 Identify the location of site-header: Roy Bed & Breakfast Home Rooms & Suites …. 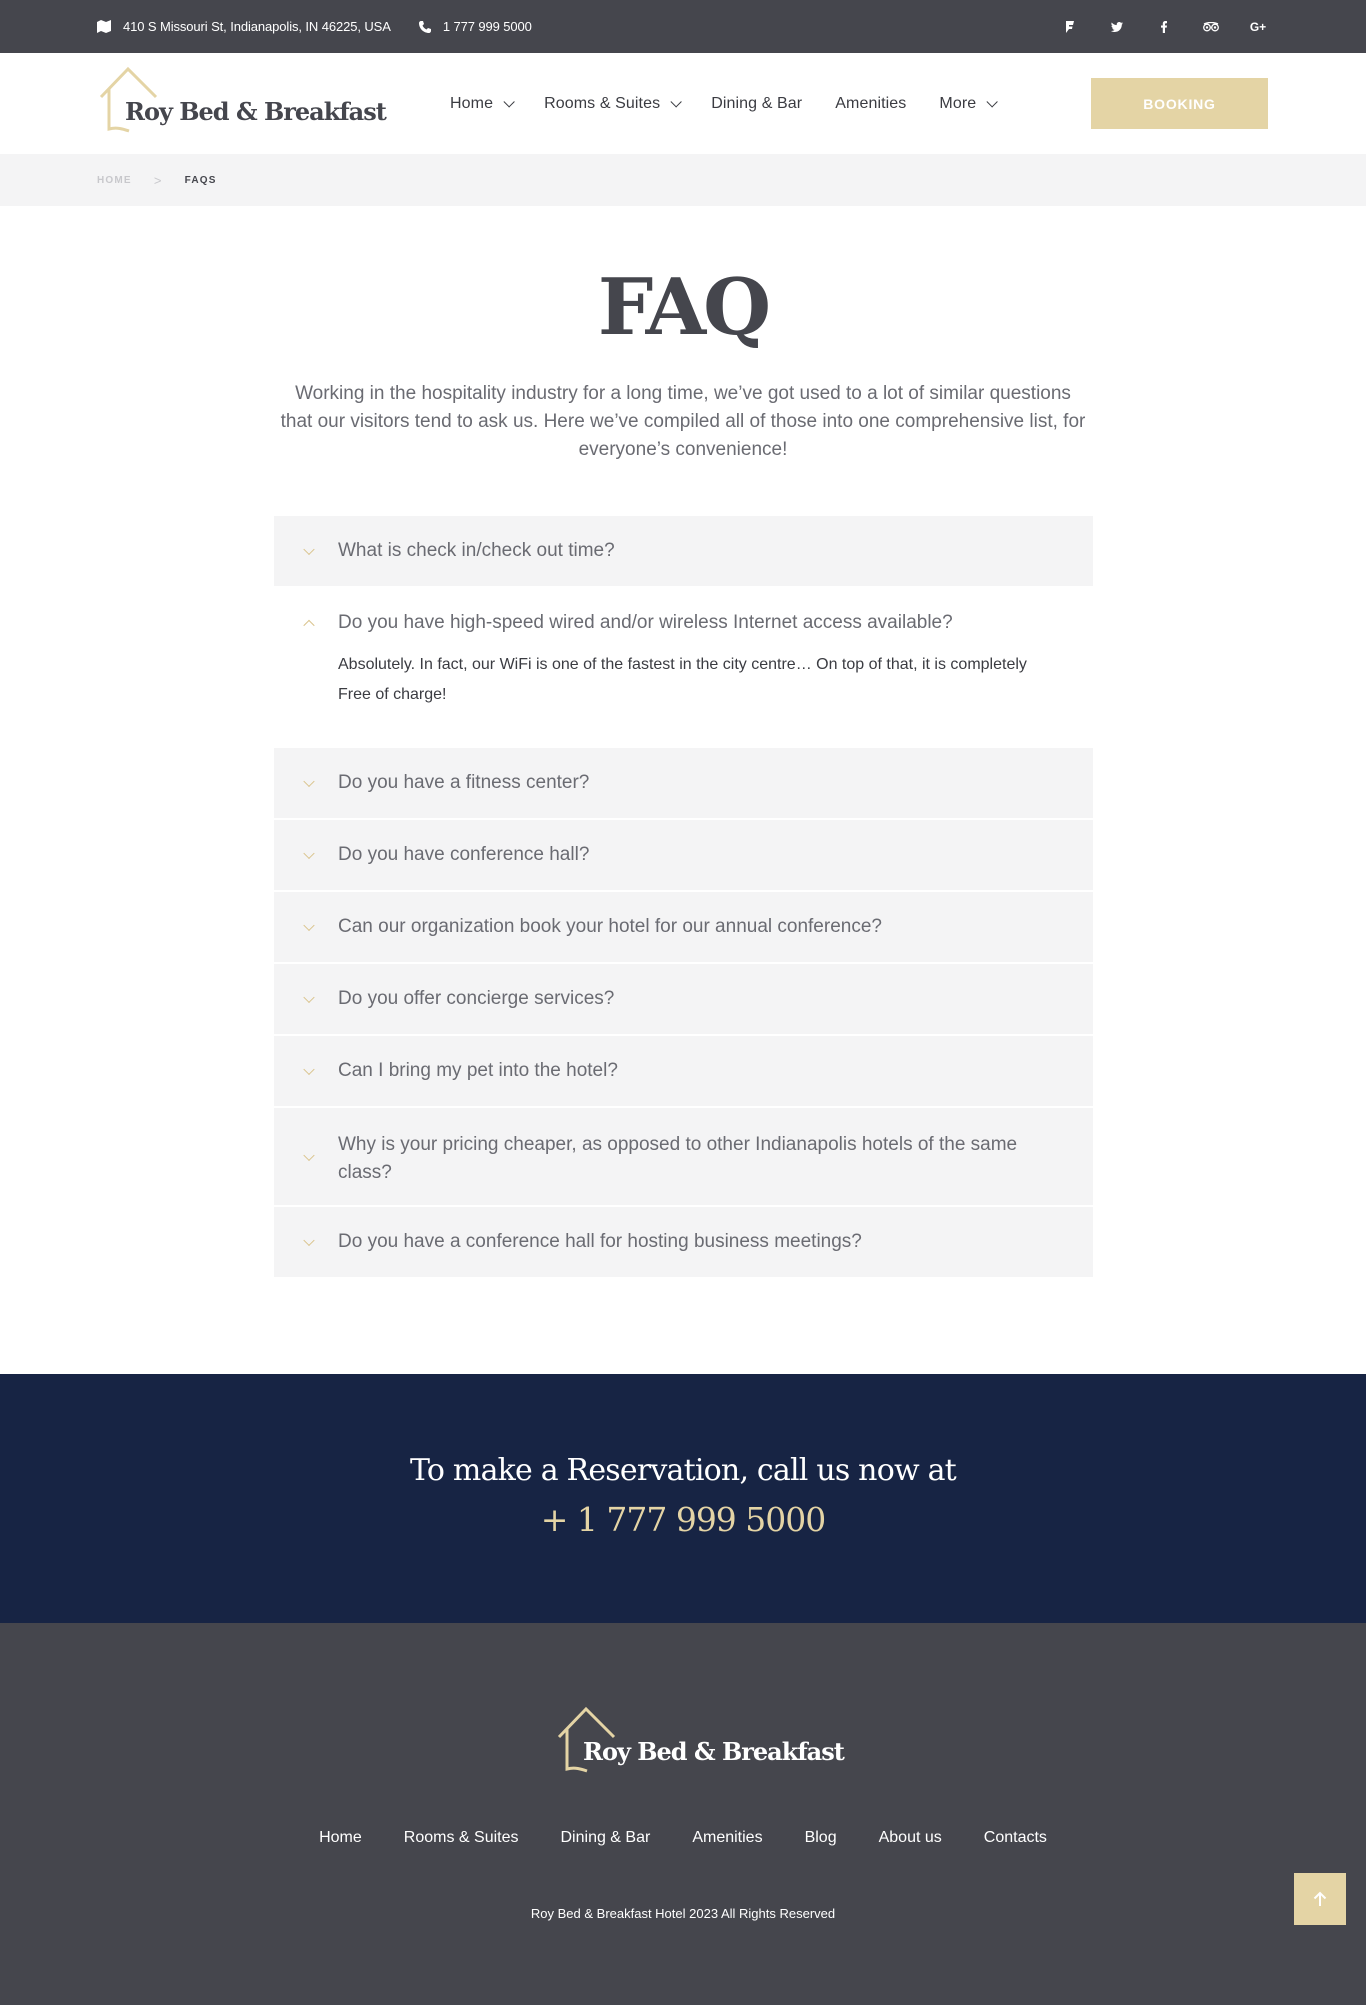
(683, 103).